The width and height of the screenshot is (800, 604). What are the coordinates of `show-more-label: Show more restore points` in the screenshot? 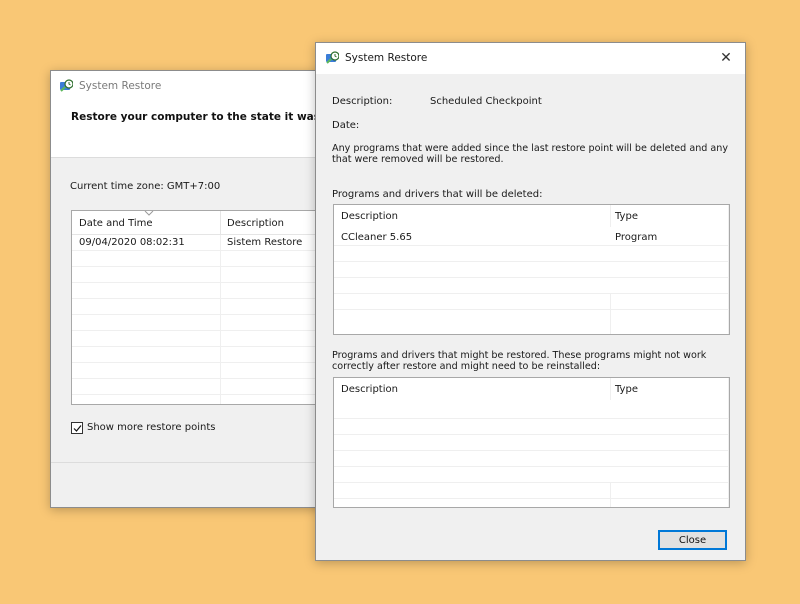 It's located at (151, 427).